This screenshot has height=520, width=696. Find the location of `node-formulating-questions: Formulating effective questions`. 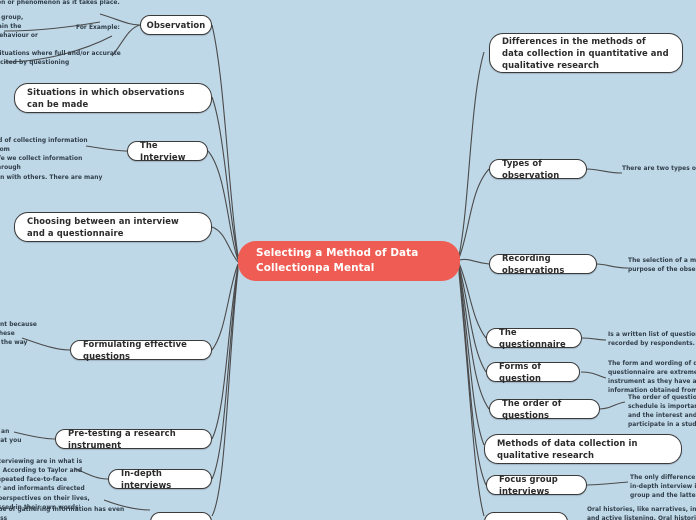

node-formulating-questions: Formulating effective questions is located at coordinates (141, 349).